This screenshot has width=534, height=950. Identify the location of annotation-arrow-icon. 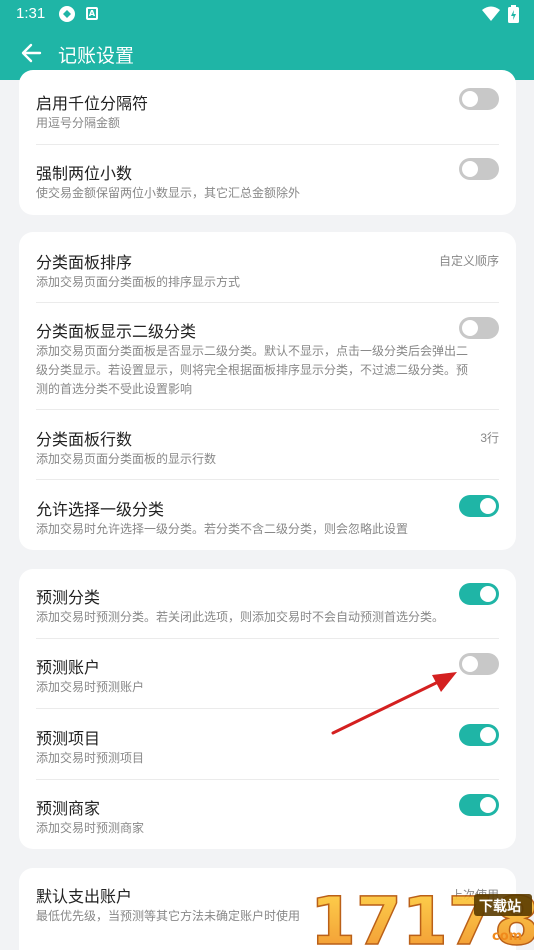
(394, 703).